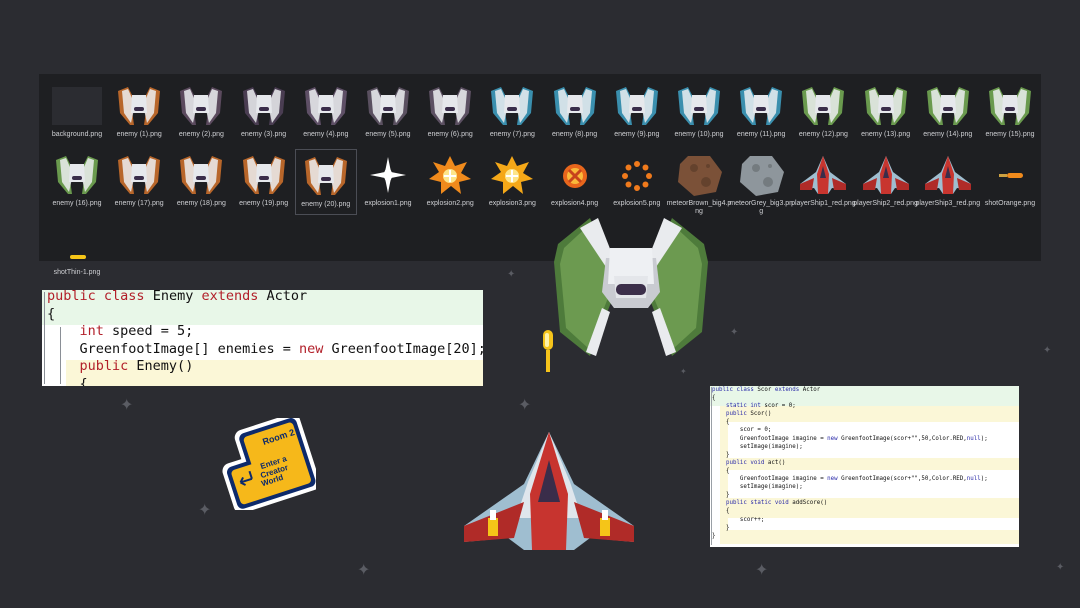 This screenshot has height=608, width=1080. What do you see at coordinates (766, 390) in the screenshot?
I see `code-text: Scor` at bounding box center [766, 390].